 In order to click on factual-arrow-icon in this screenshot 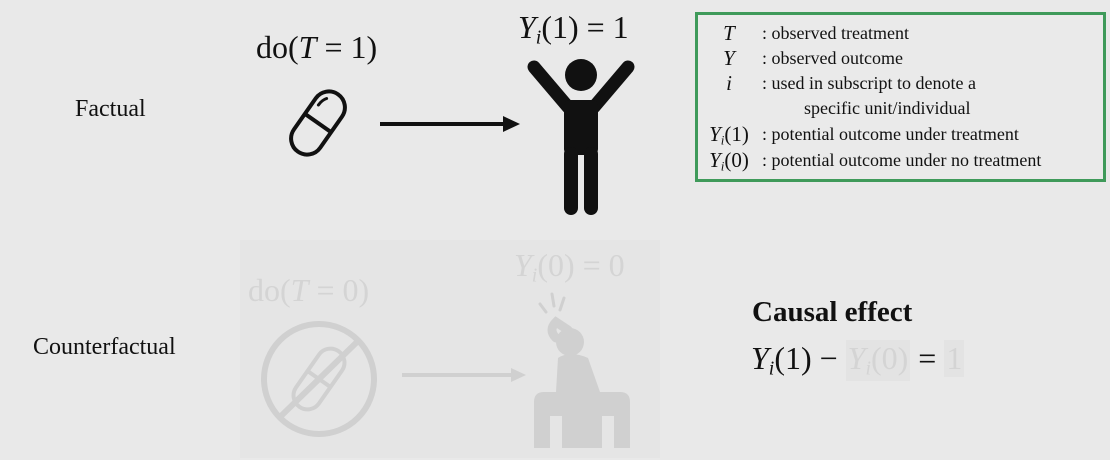, I will do `click(450, 124)`.